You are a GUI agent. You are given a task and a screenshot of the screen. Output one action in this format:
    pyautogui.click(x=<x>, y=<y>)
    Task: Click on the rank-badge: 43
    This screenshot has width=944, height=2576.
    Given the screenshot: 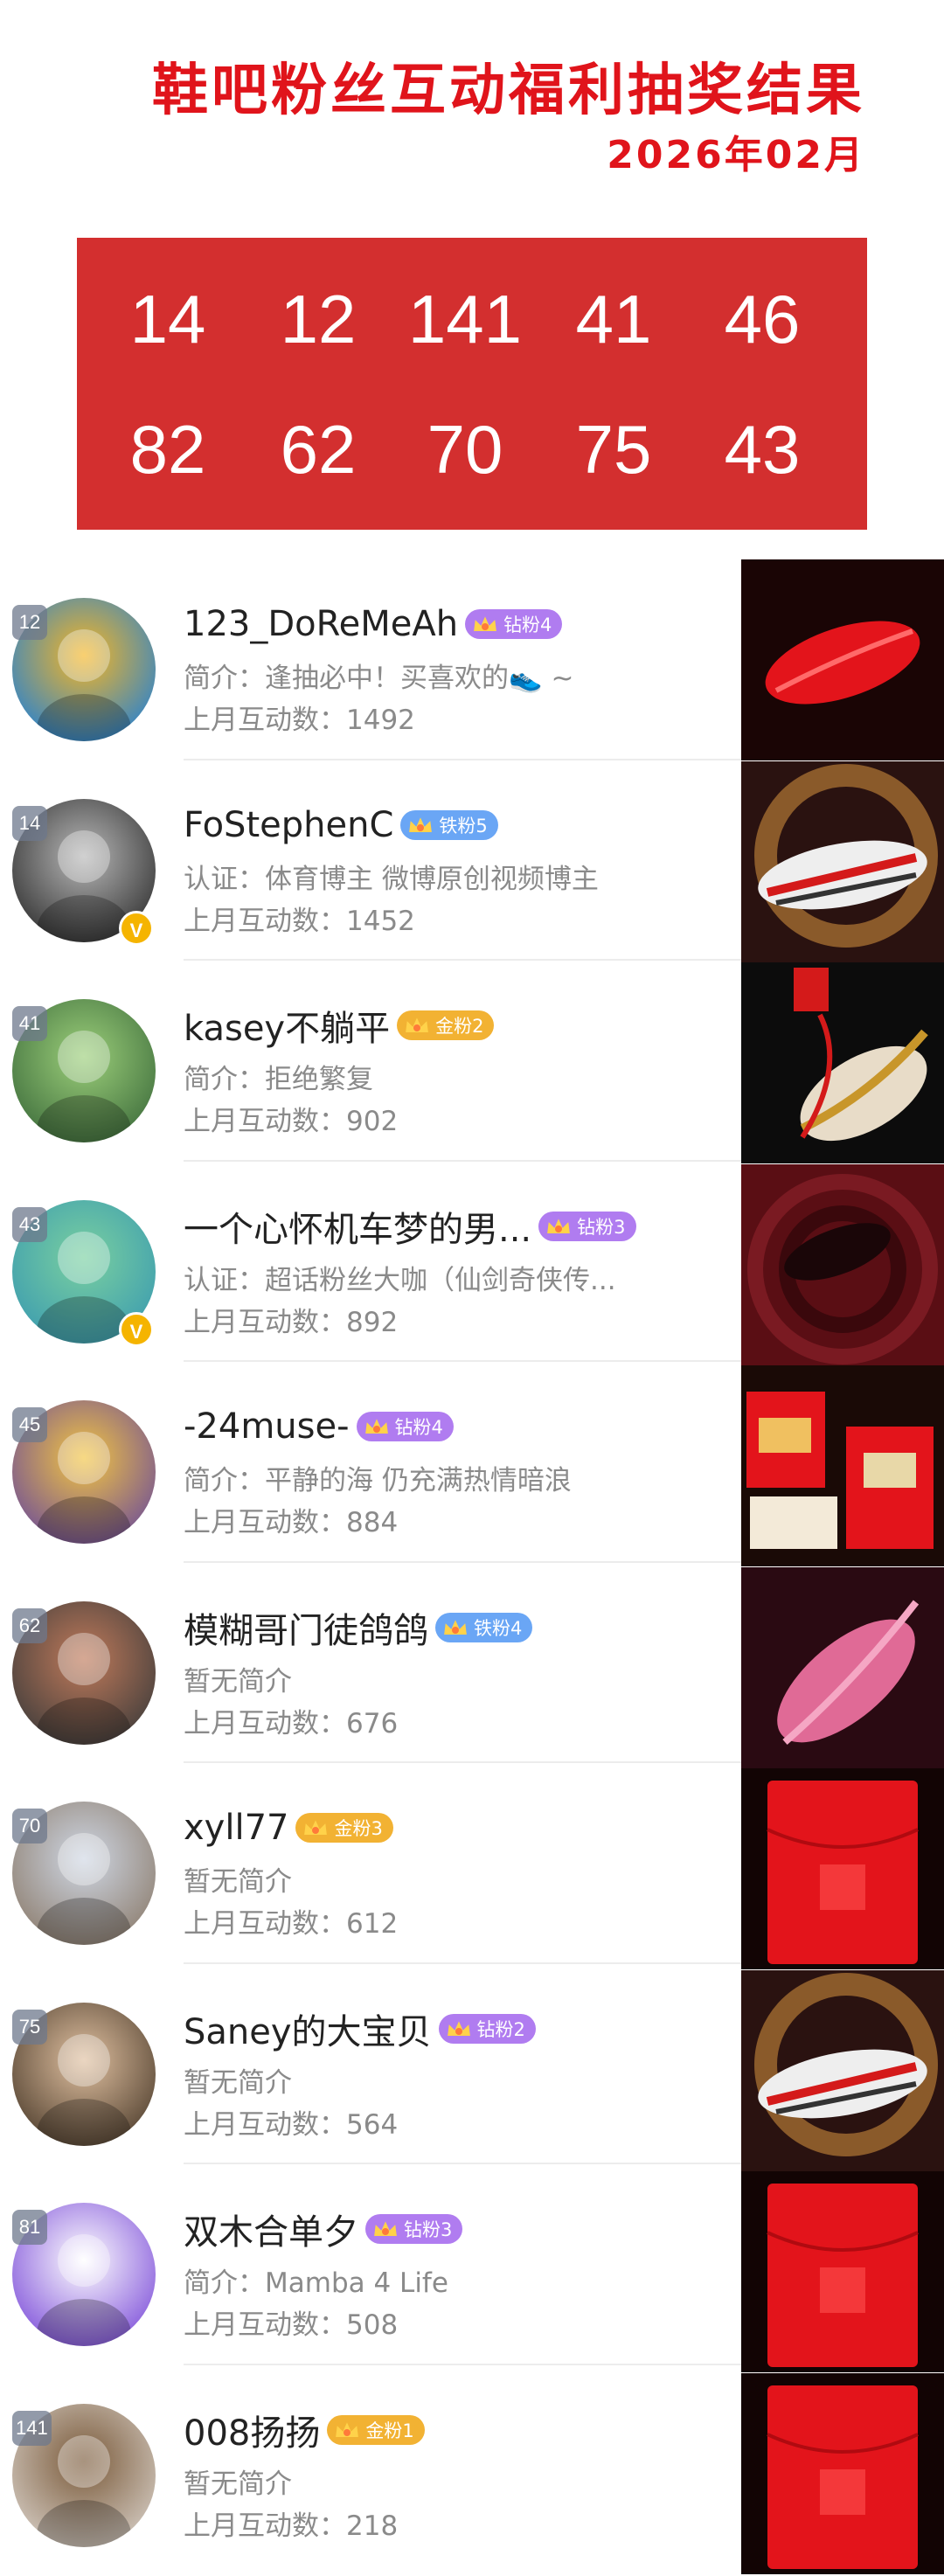 What is the action you would take?
    pyautogui.click(x=29, y=1224)
    